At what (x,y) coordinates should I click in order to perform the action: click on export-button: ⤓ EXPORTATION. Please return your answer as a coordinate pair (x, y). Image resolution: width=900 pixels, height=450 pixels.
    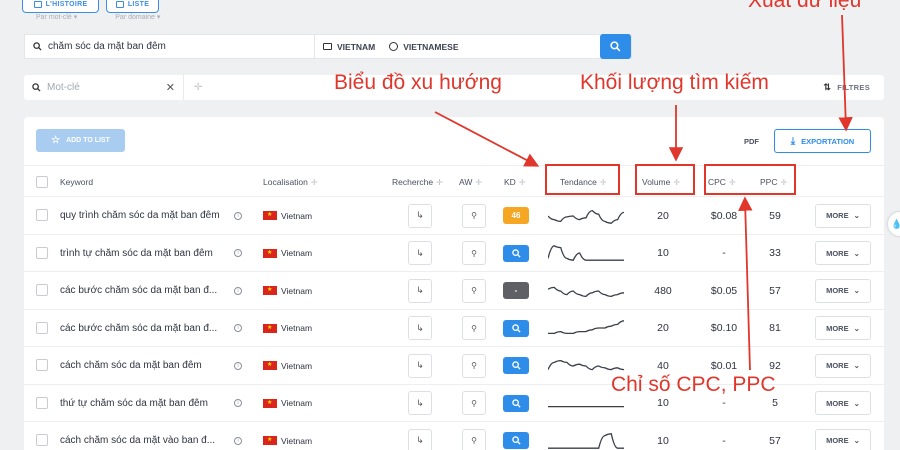
    Looking at the image, I should click on (822, 141).